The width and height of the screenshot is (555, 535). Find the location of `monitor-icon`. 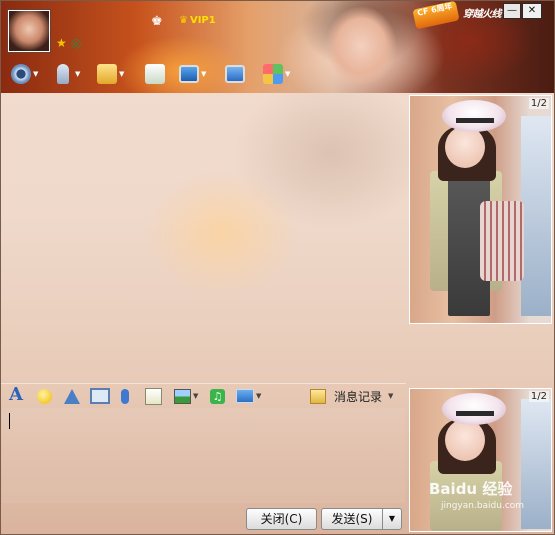

monitor-icon is located at coordinates (245, 396).